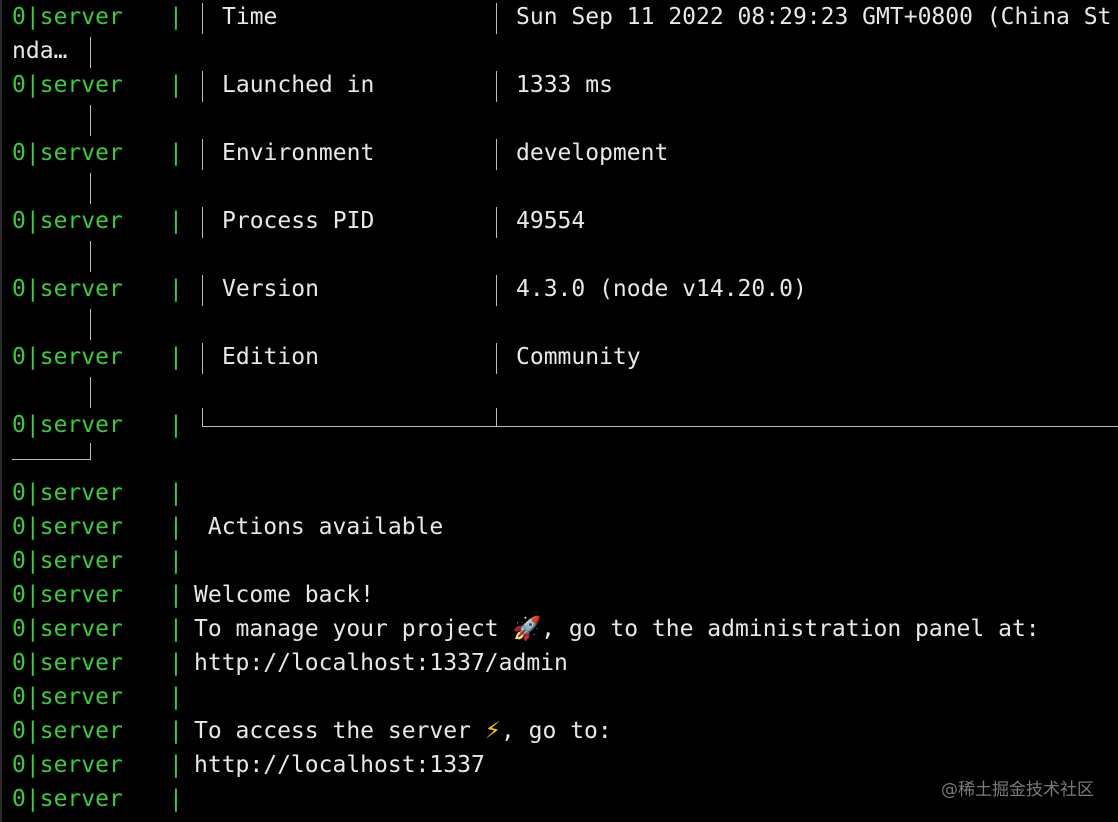  What do you see at coordinates (564, 85) in the screenshot?
I see `table-value-launched: 1333 ms` at bounding box center [564, 85].